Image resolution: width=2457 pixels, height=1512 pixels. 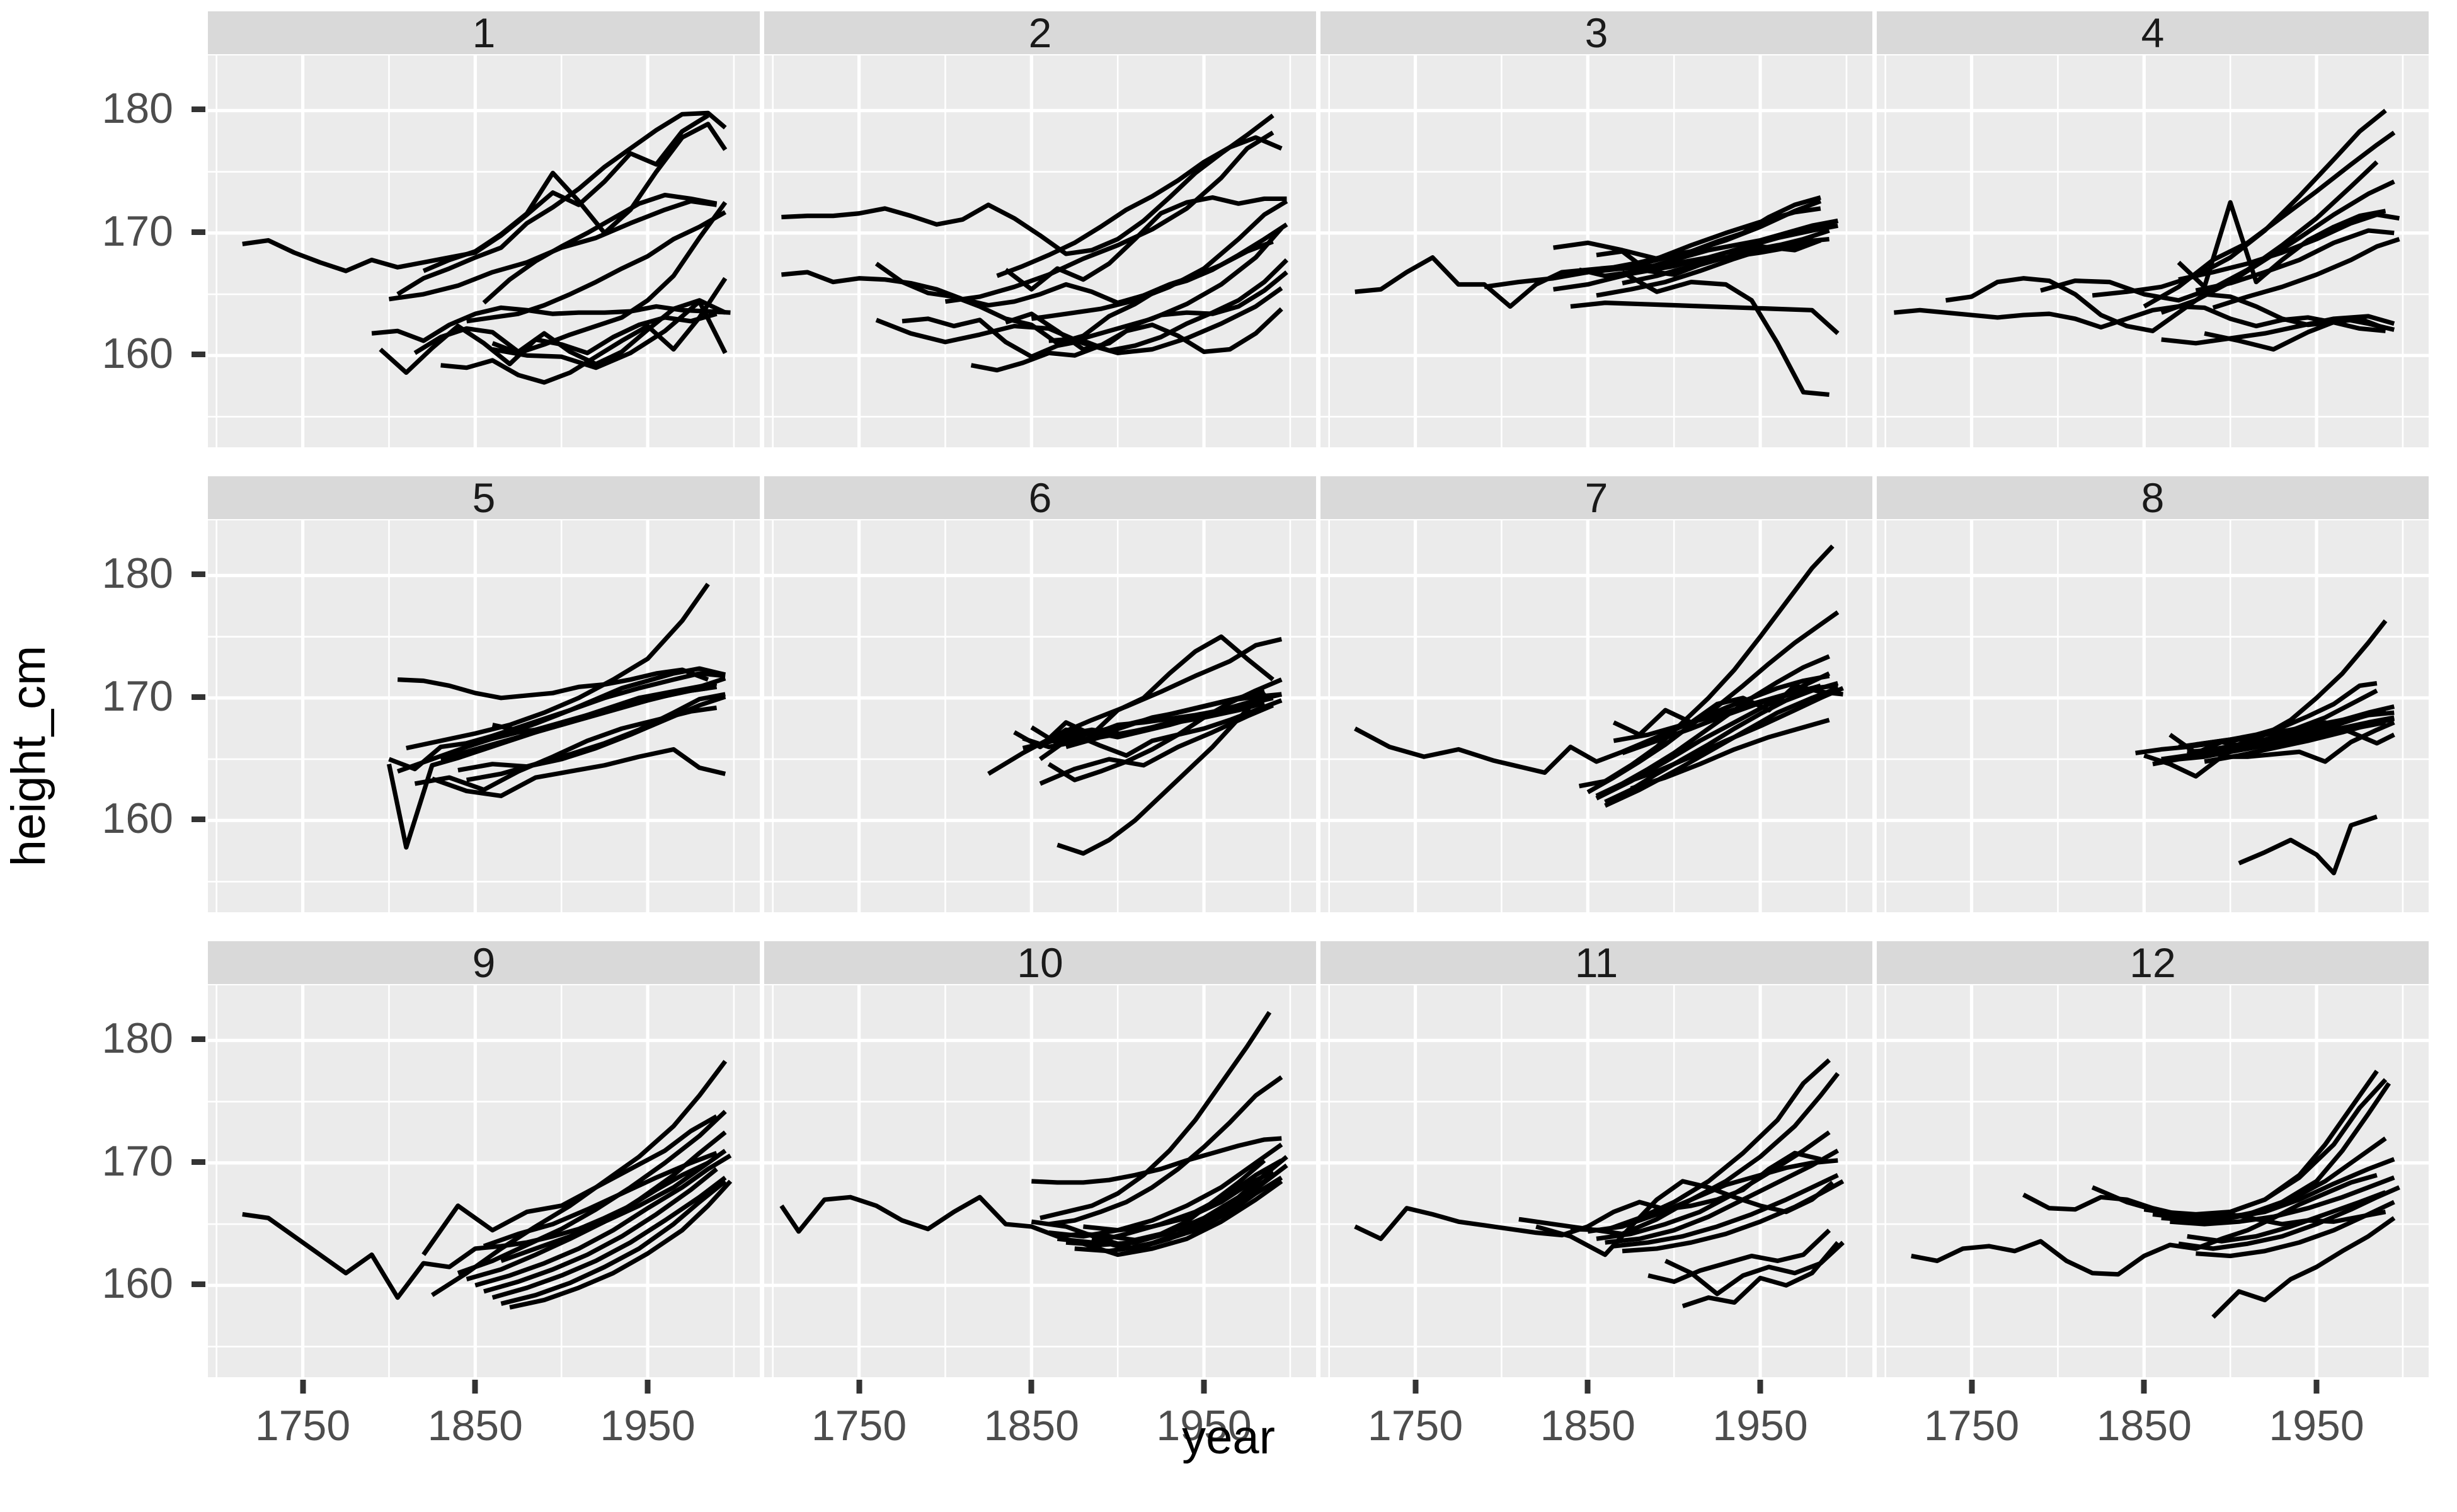 I want to click on facet-strip-label: 8, so click(x=2153, y=497).